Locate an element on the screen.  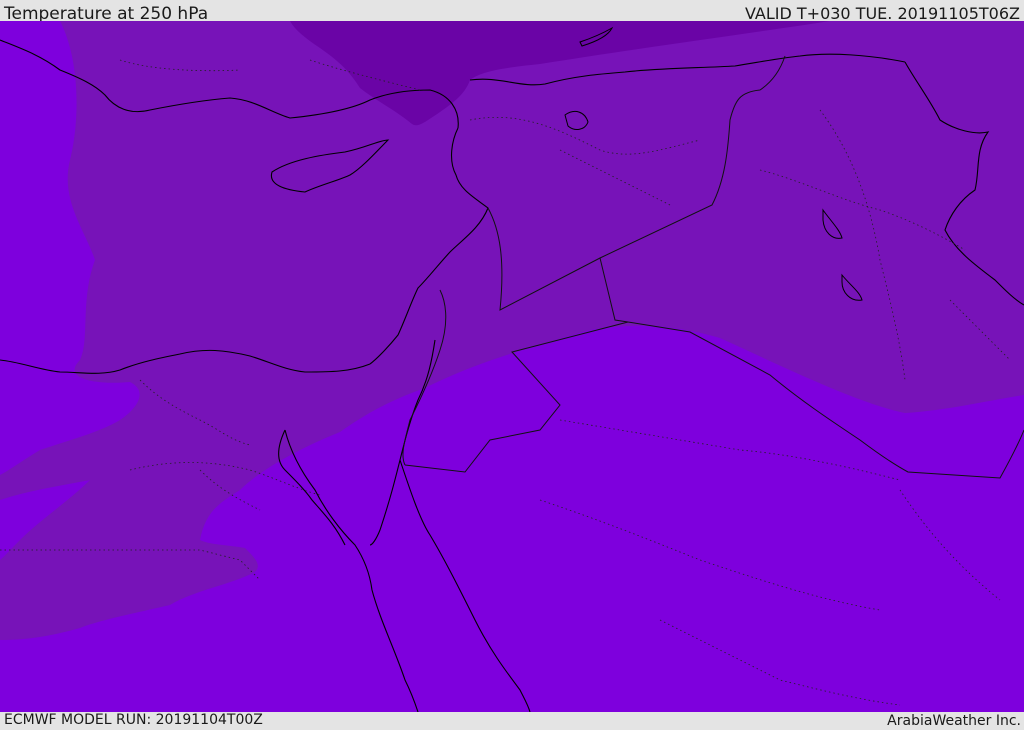
model-run-label: ECMWF MODEL RUN: 20191104T00Z is located at coordinates (133, 720).